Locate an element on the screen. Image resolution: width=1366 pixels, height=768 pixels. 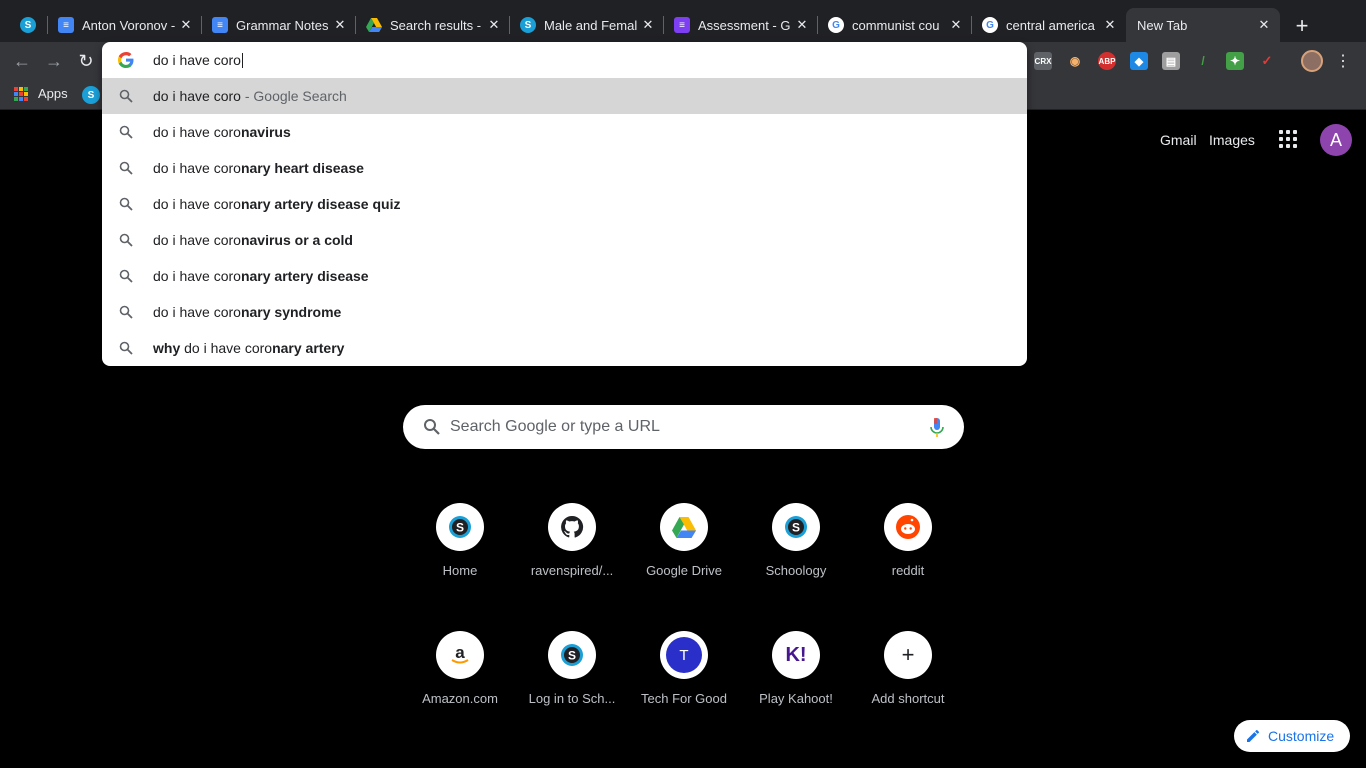
typed-query: do i have coro is located at coordinates (197, 60).